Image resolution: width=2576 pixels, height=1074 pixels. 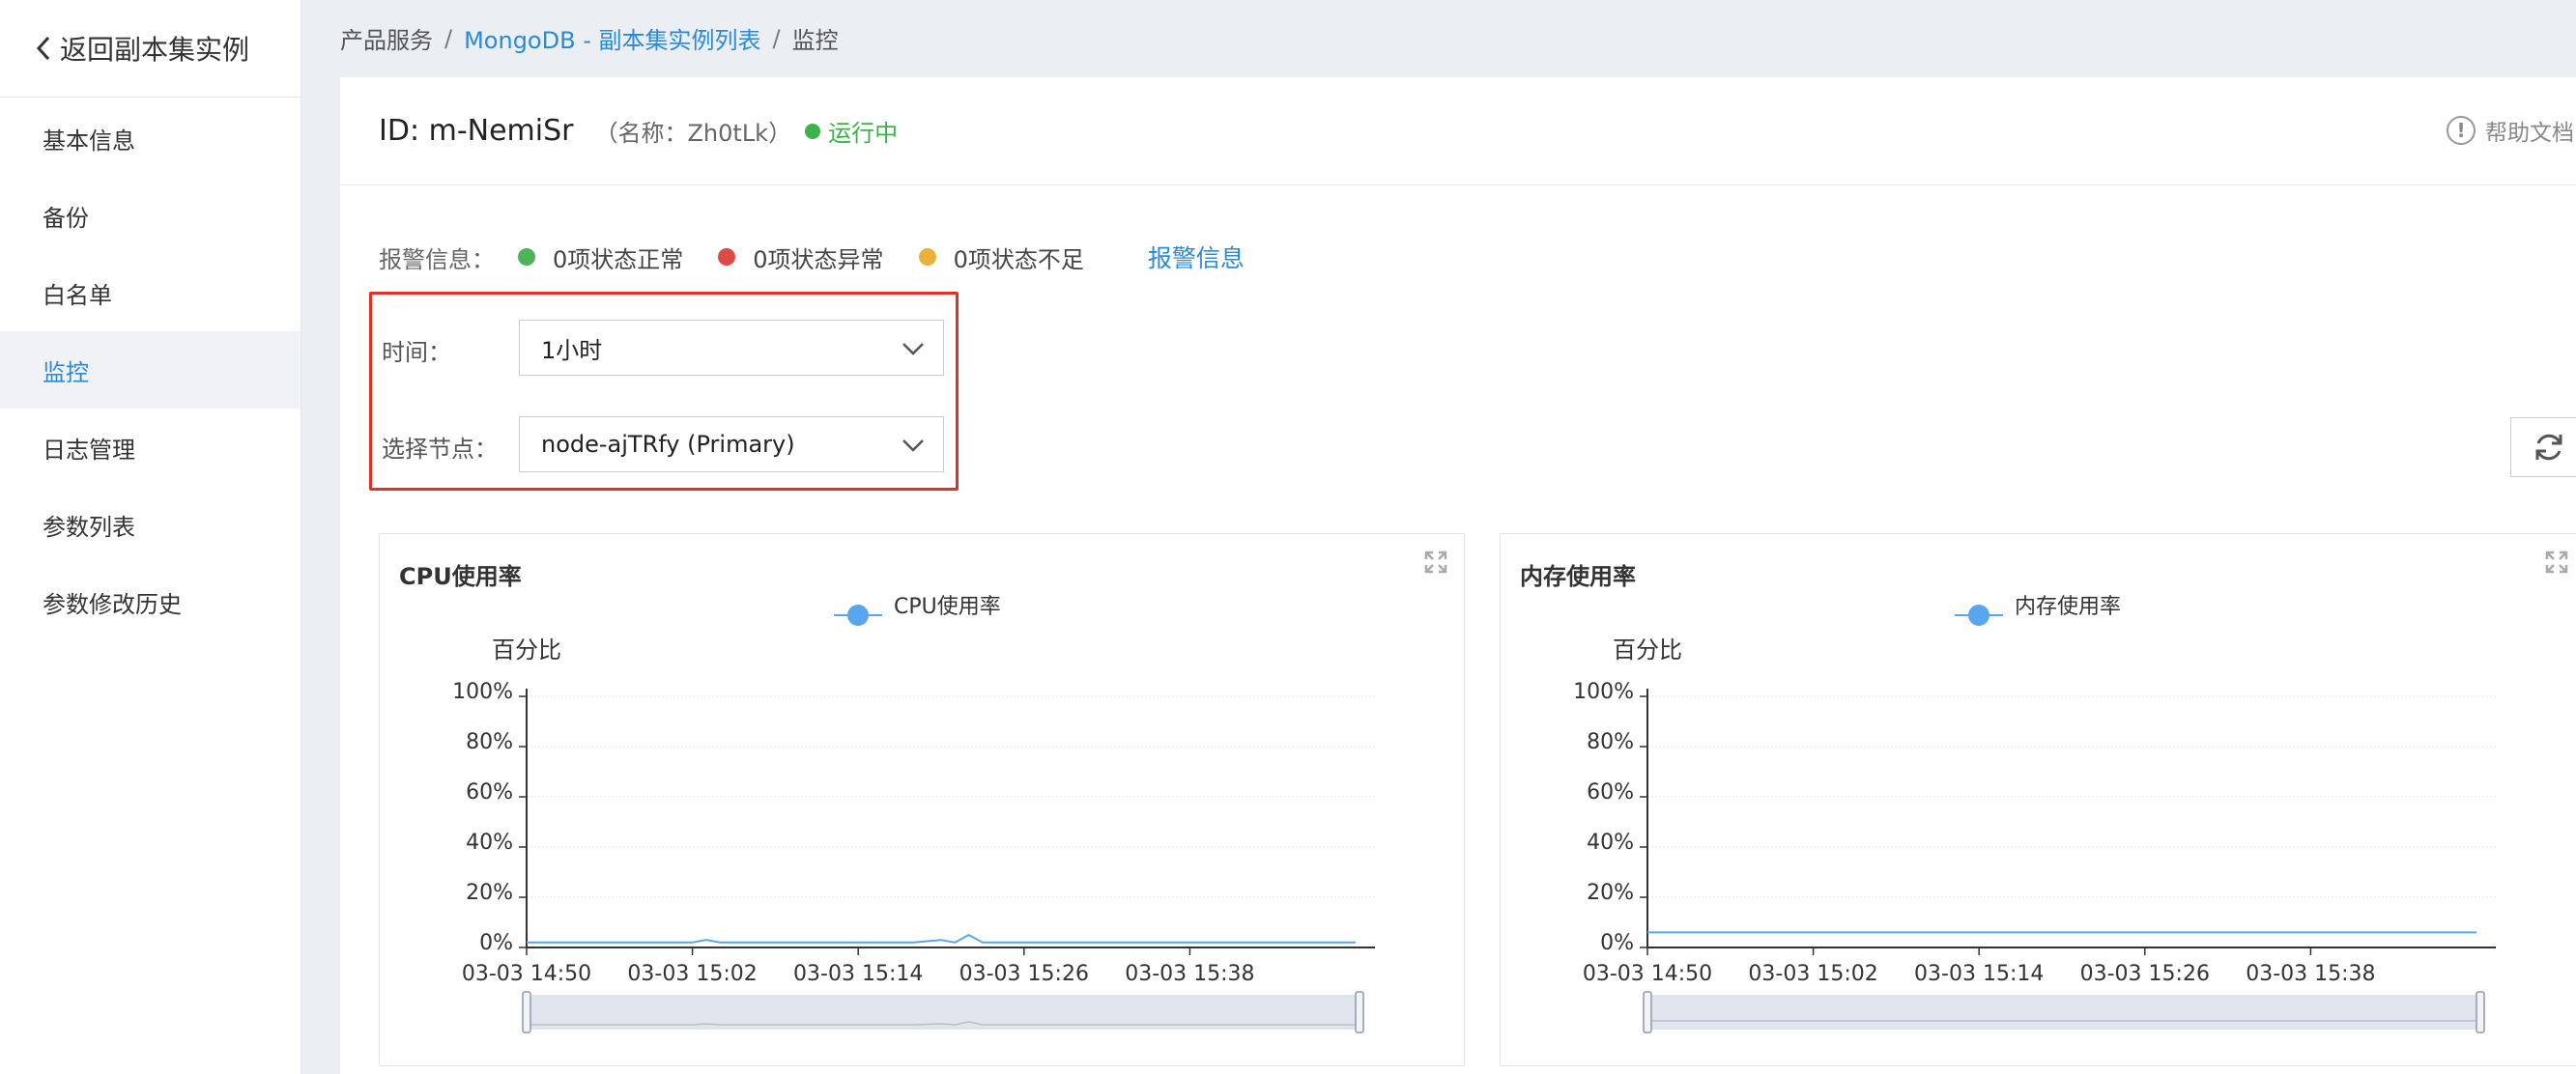 What do you see at coordinates (387, 38) in the screenshot?
I see `breadcrumb-products: 产品服务` at bounding box center [387, 38].